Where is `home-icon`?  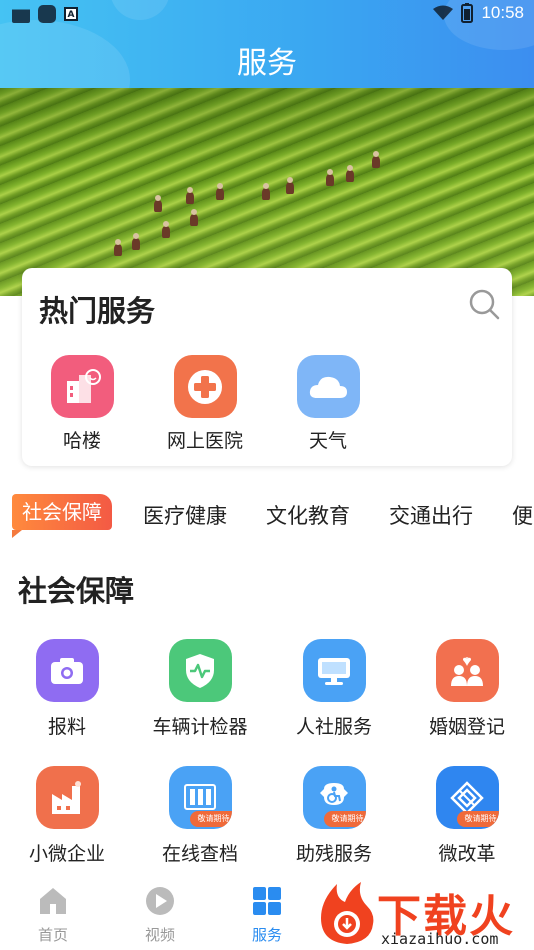 home-icon is located at coordinates (53, 901).